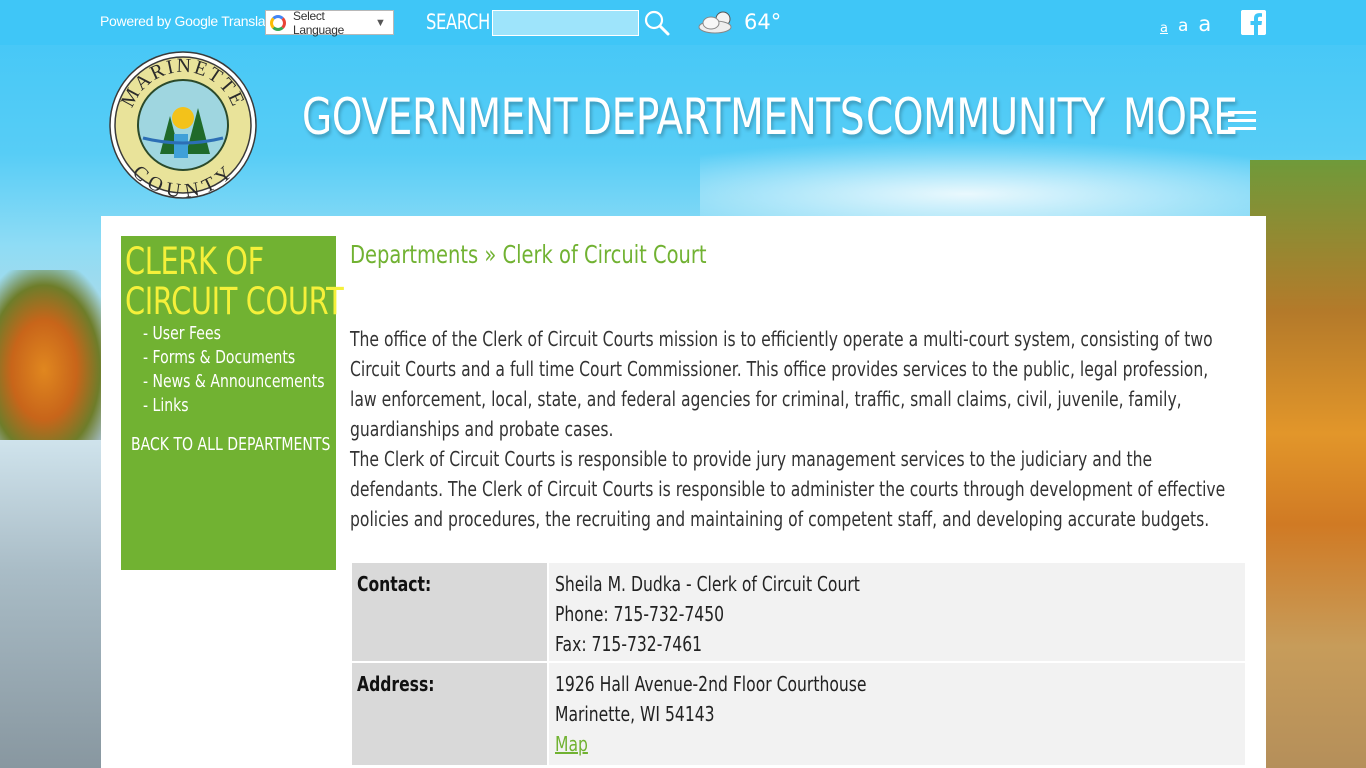 This screenshot has width=1366, height=768. What do you see at coordinates (1183, 26) in the screenshot?
I see `font-size-medium-button: a` at bounding box center [1183, 26].